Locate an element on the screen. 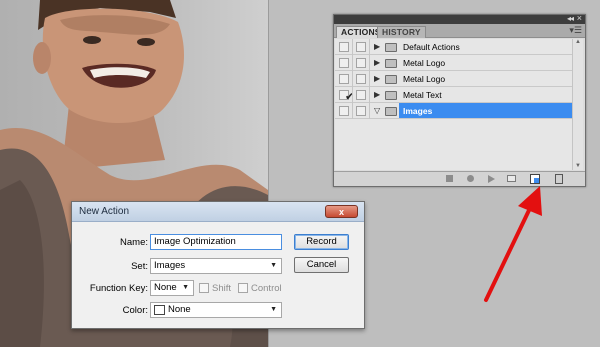 This screenshot has width=600, height=347. scroll-down-icon: ▼ is located at coordinates (578, 166).